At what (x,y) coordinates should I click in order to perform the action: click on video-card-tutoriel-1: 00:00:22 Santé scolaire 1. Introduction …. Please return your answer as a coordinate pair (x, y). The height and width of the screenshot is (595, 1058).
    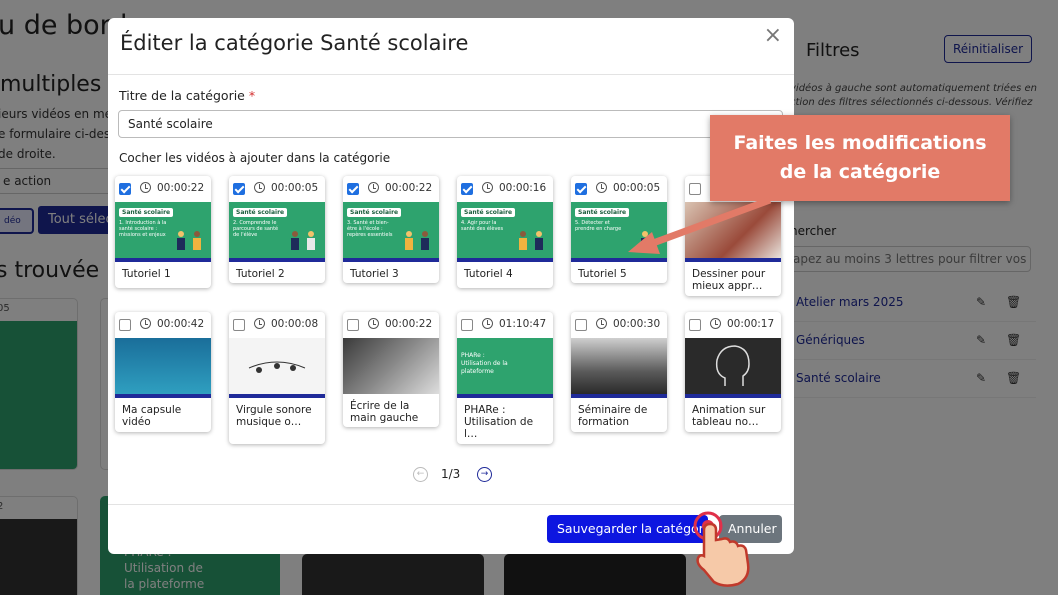
    Looking at the image, I should click on (163, 232).